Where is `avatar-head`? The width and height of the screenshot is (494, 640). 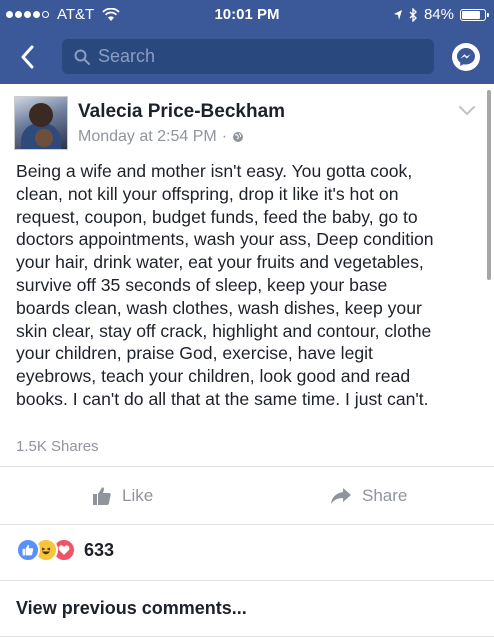 avatar-head is located at coordinates (41, 115).